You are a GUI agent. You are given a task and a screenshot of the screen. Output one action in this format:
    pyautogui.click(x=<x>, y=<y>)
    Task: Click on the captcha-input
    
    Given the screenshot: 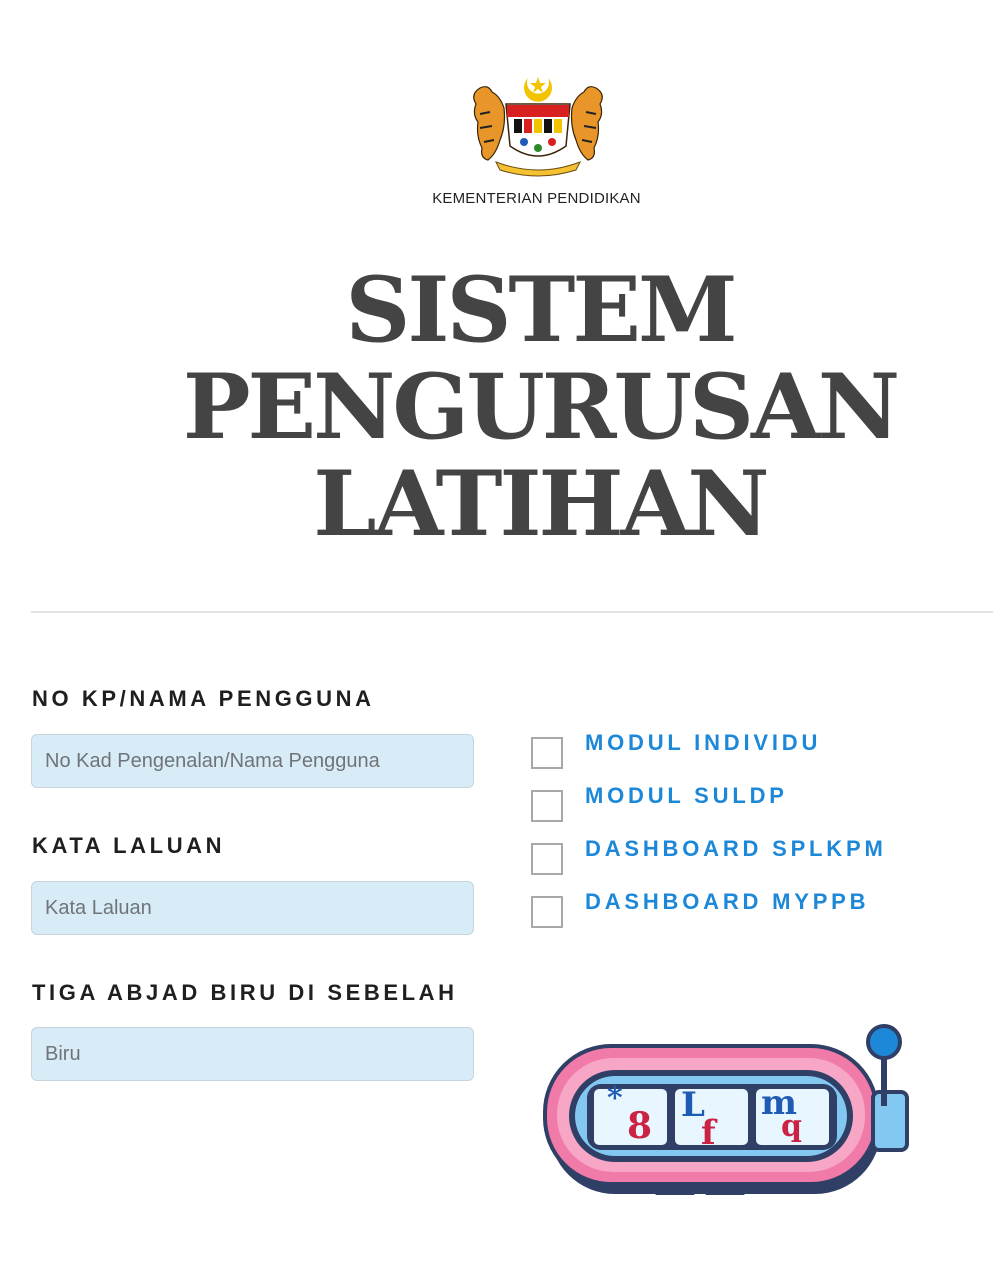 What is the action you would take?
    pyautogui.click(x=252, y=1054)
    